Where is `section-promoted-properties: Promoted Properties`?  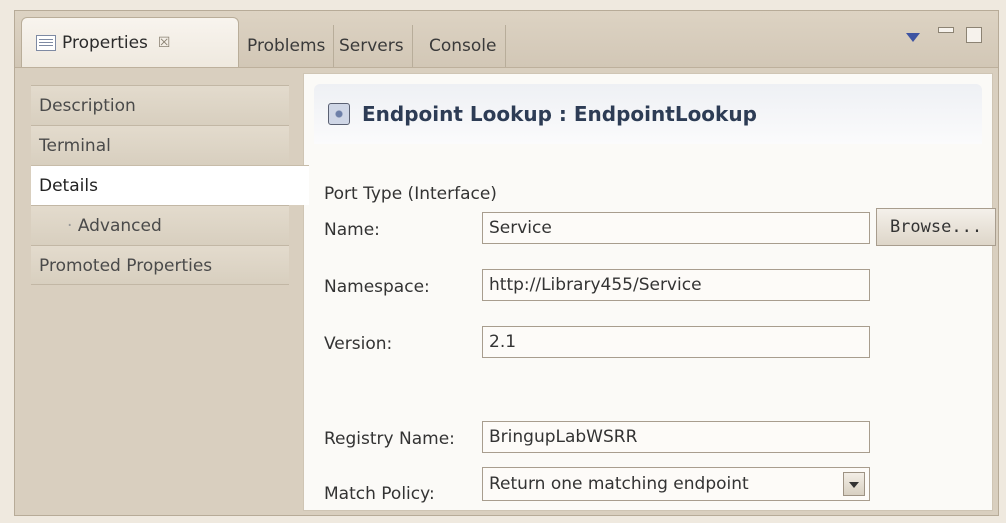
section-promoted-properties: Promoted Properties is located at coordinates (160, 265).